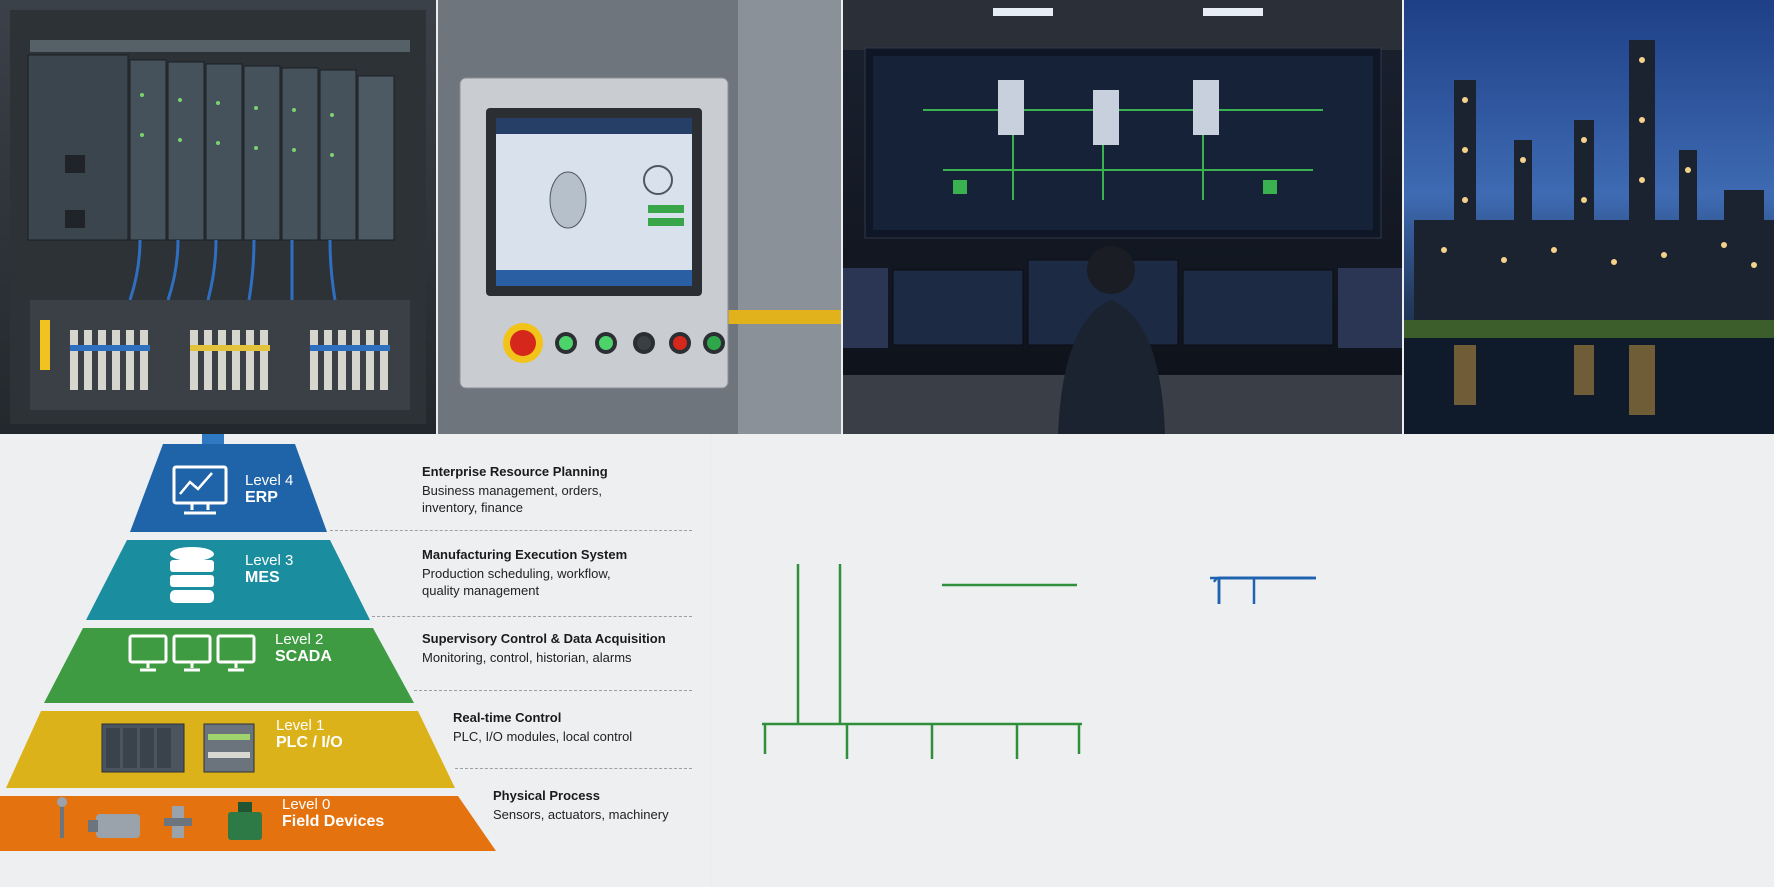  What do you see at coordinates (309, 742) in the screenshot?
I see `level-1-name: PLC / I/O` at bounding box center [309, 742].